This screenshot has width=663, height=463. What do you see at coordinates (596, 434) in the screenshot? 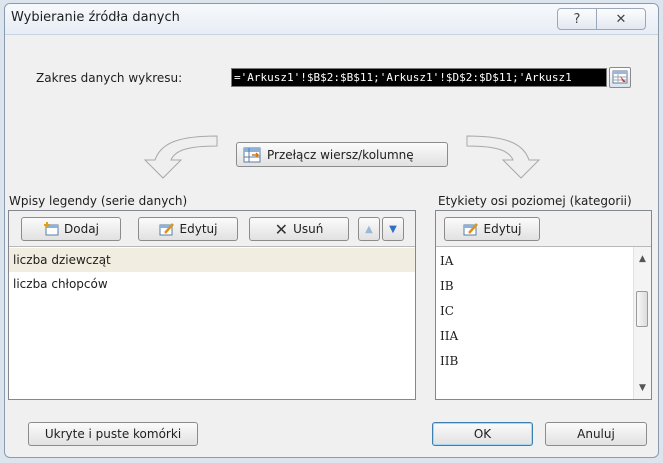
I see `cancel-button: Anuluj` at bounding box center [596, 434].